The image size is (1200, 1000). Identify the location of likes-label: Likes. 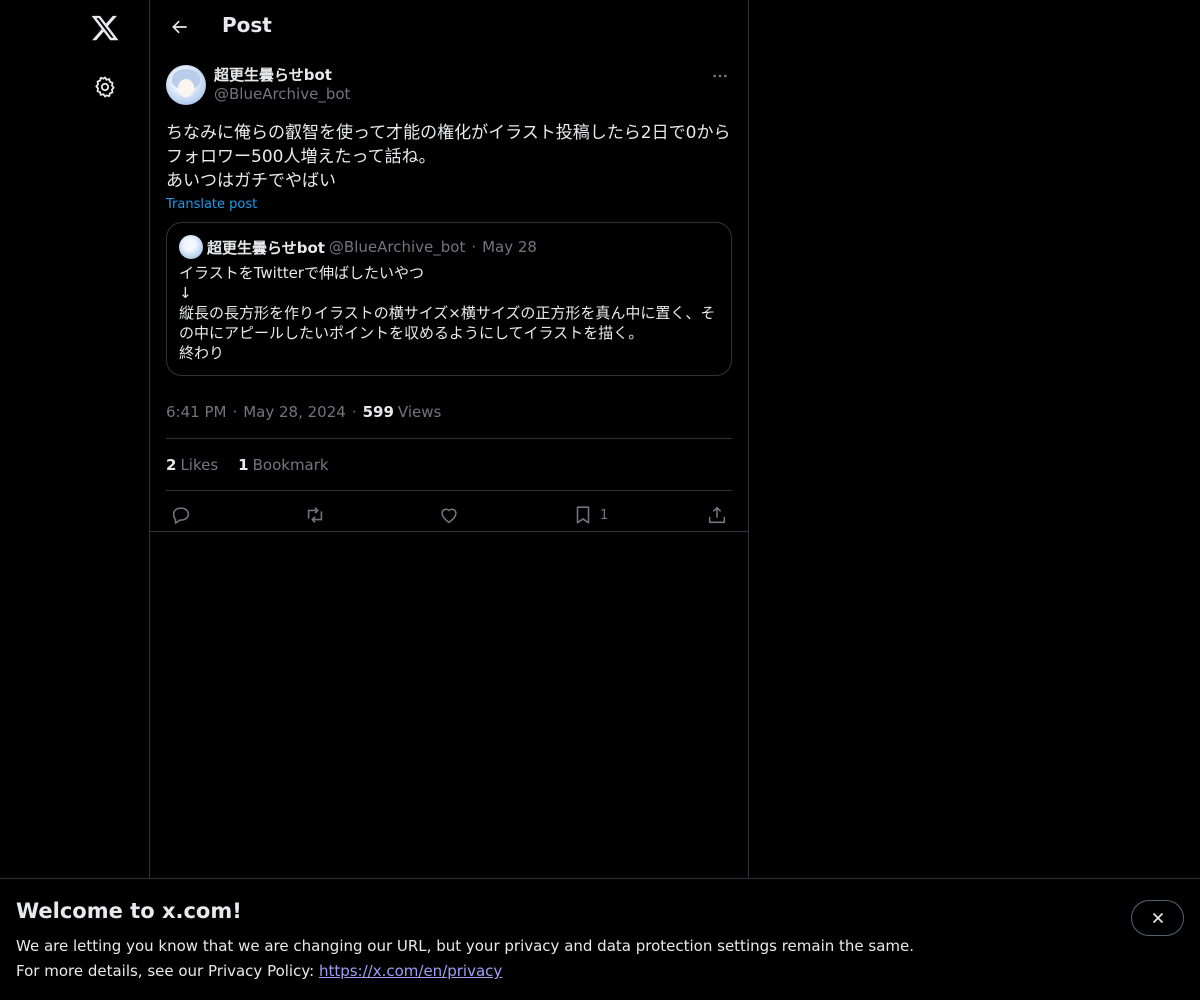
(199, 464).